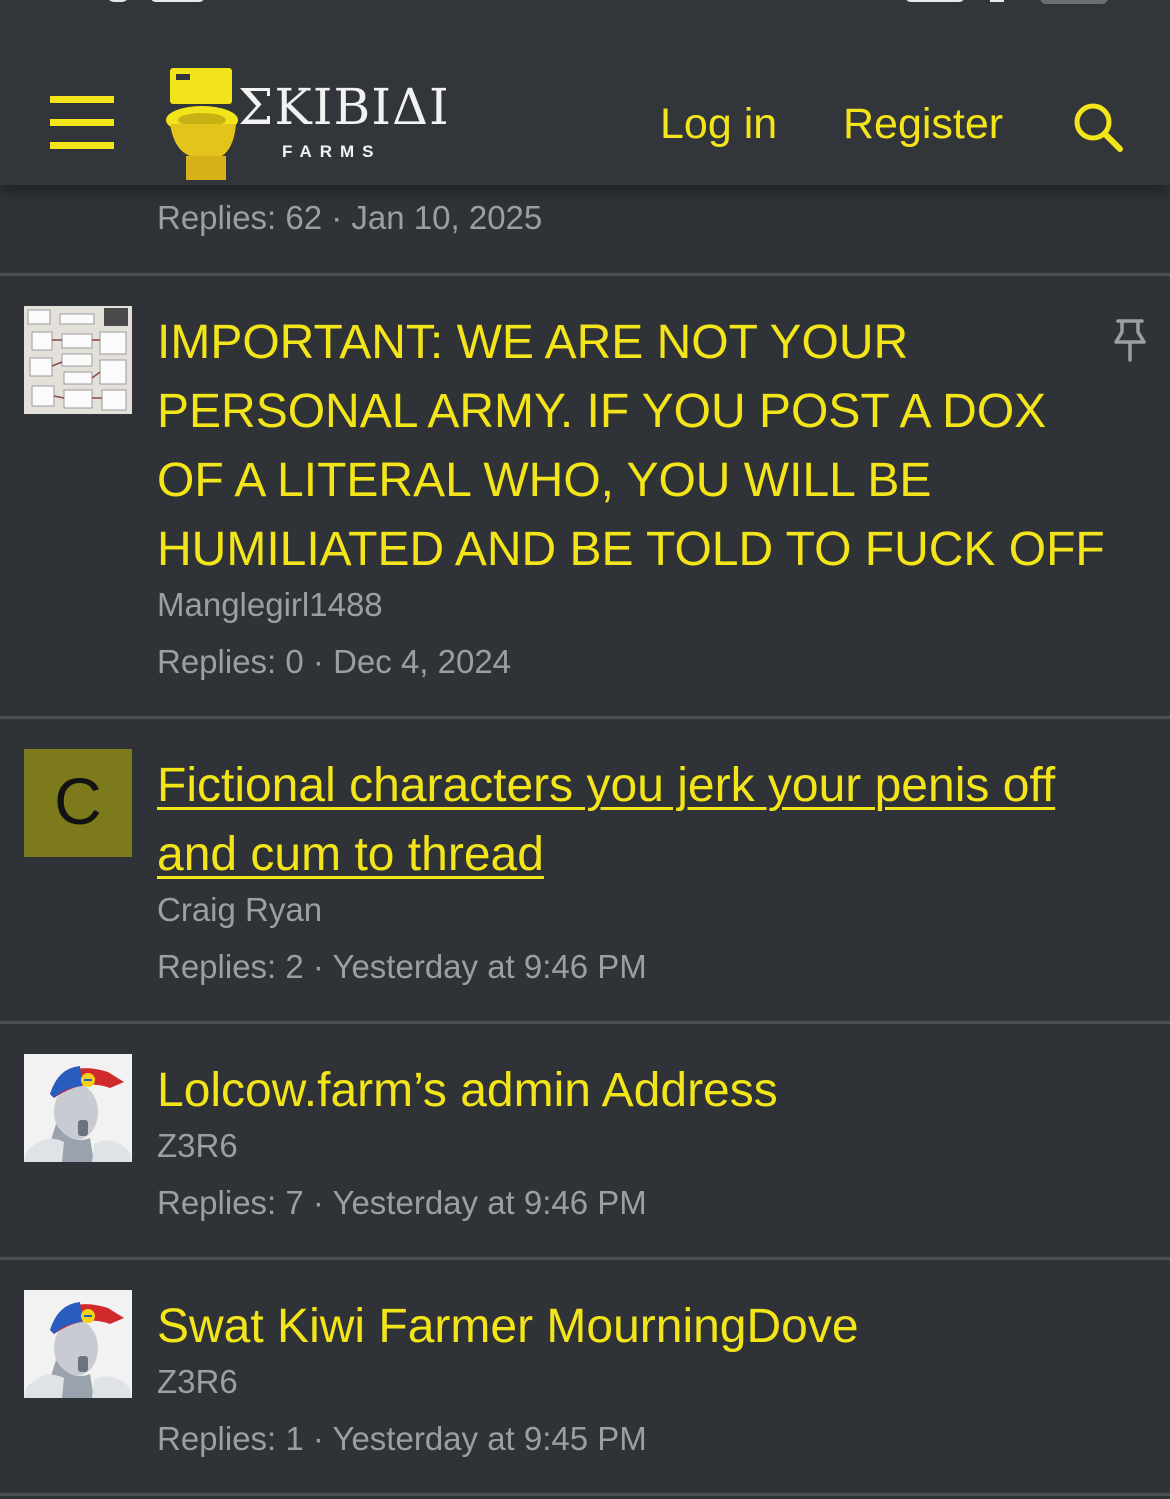 The height and width of the screenshot is (1499, 1170). Describe the element at coordinates (402, 966) in the screenshot. I see `thread-meta: Replies: 2 · Yesterday at 9:46 PM` at that location.